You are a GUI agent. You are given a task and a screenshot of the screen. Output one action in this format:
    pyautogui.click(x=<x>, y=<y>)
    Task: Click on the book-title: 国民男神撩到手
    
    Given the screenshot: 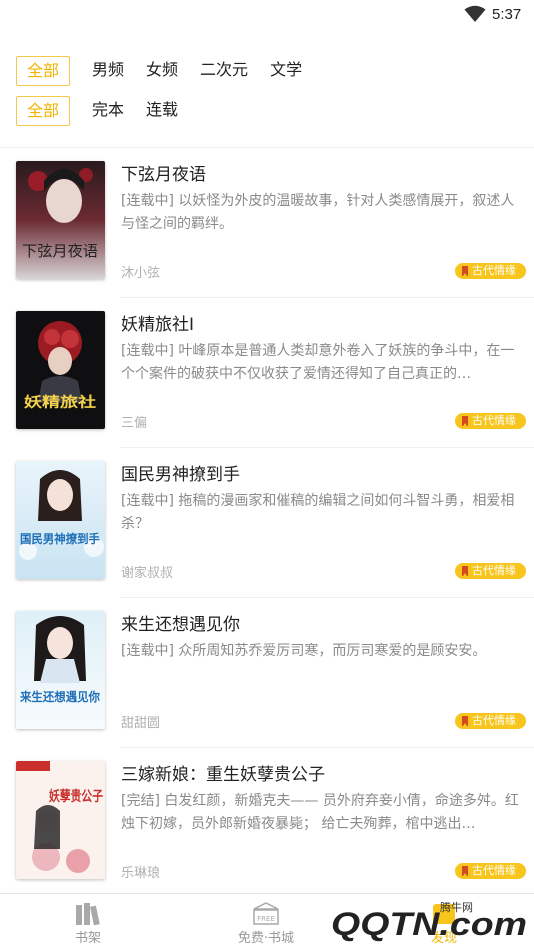 What is the action you would take?
    pyautogui.click(x=180, y=472)
    